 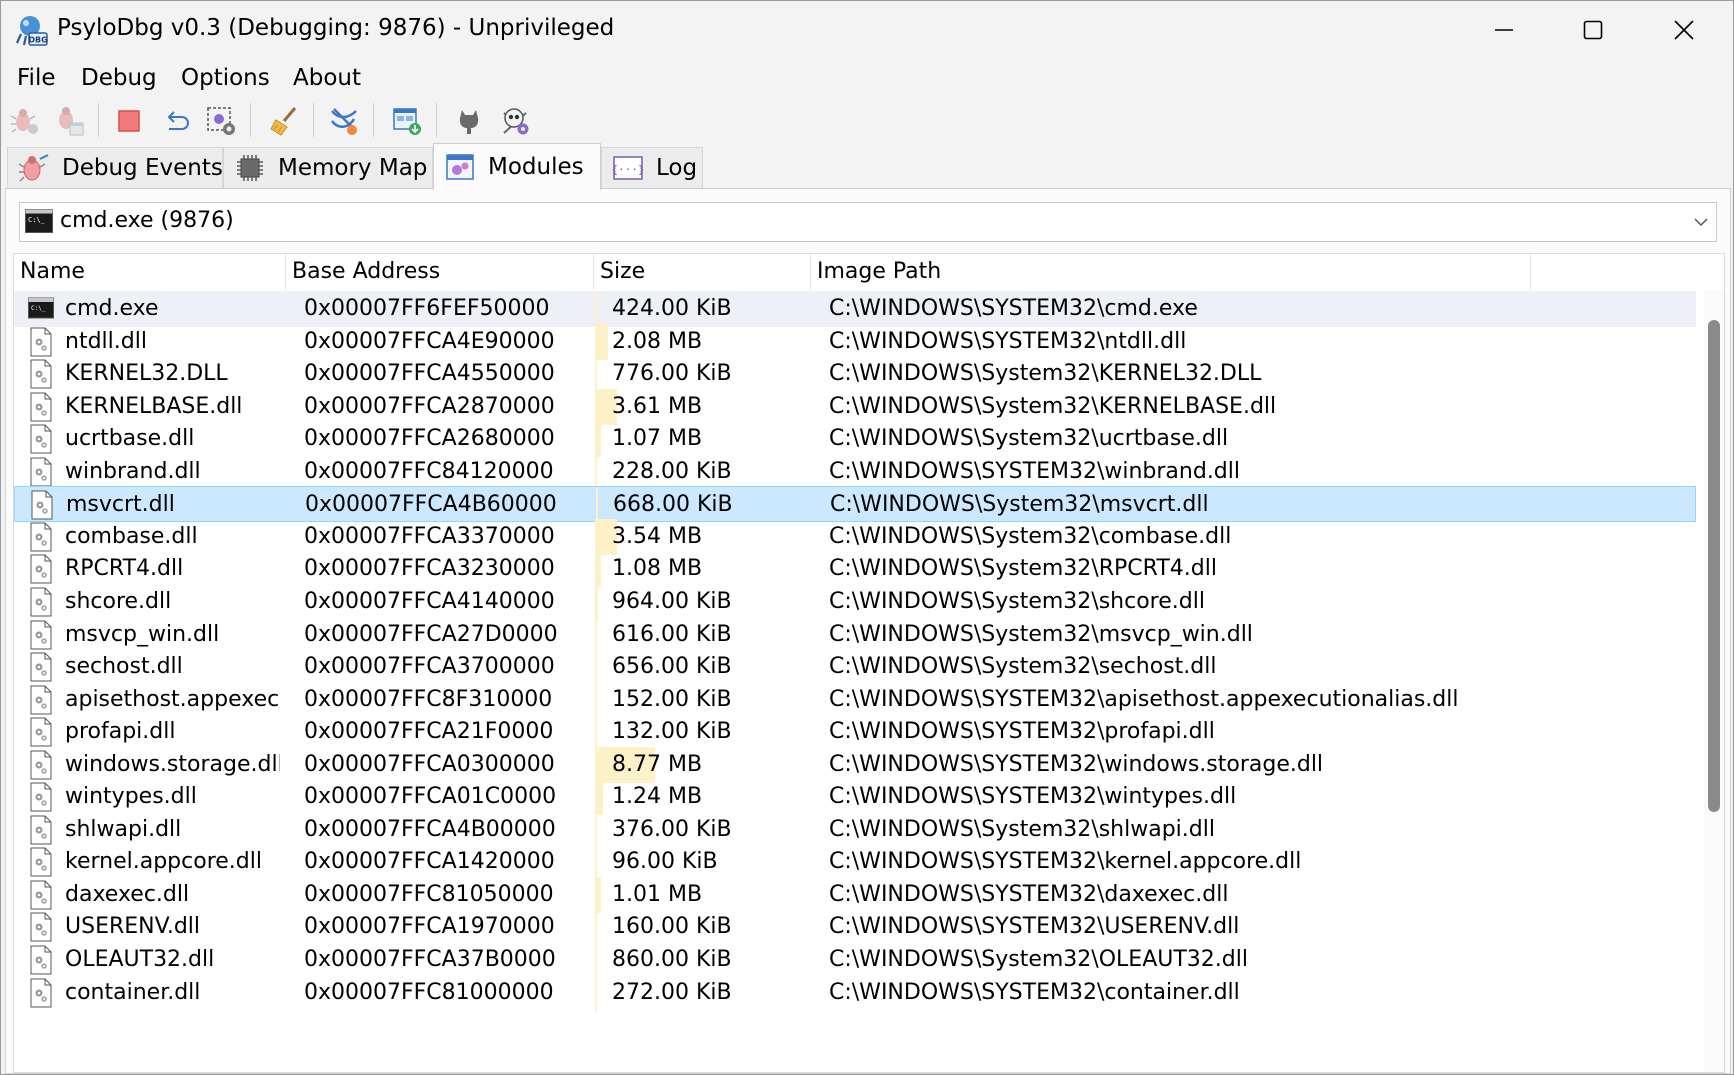 What do you see at coordinates (429, 764) in the screenshot?
I see `module-base-address: 0x00007FFCA0300000` at bounding box center [429, 764].